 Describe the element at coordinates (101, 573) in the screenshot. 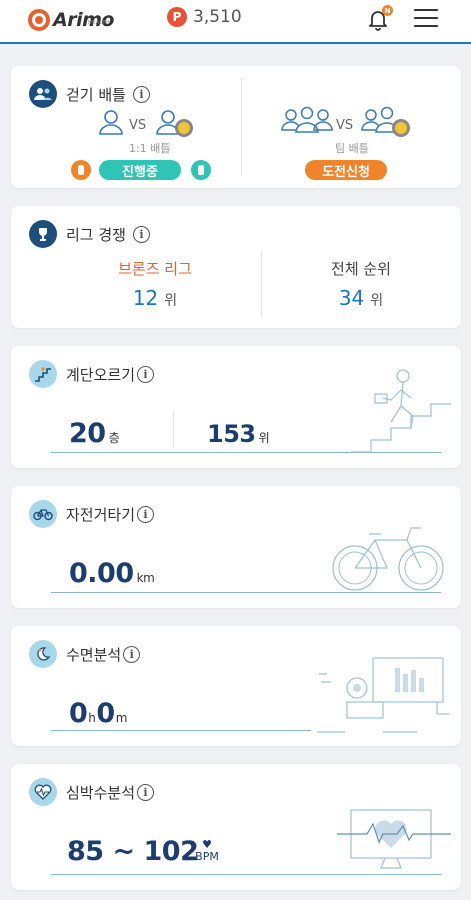

I see `cycling-distance-value: 0.00` at that location.